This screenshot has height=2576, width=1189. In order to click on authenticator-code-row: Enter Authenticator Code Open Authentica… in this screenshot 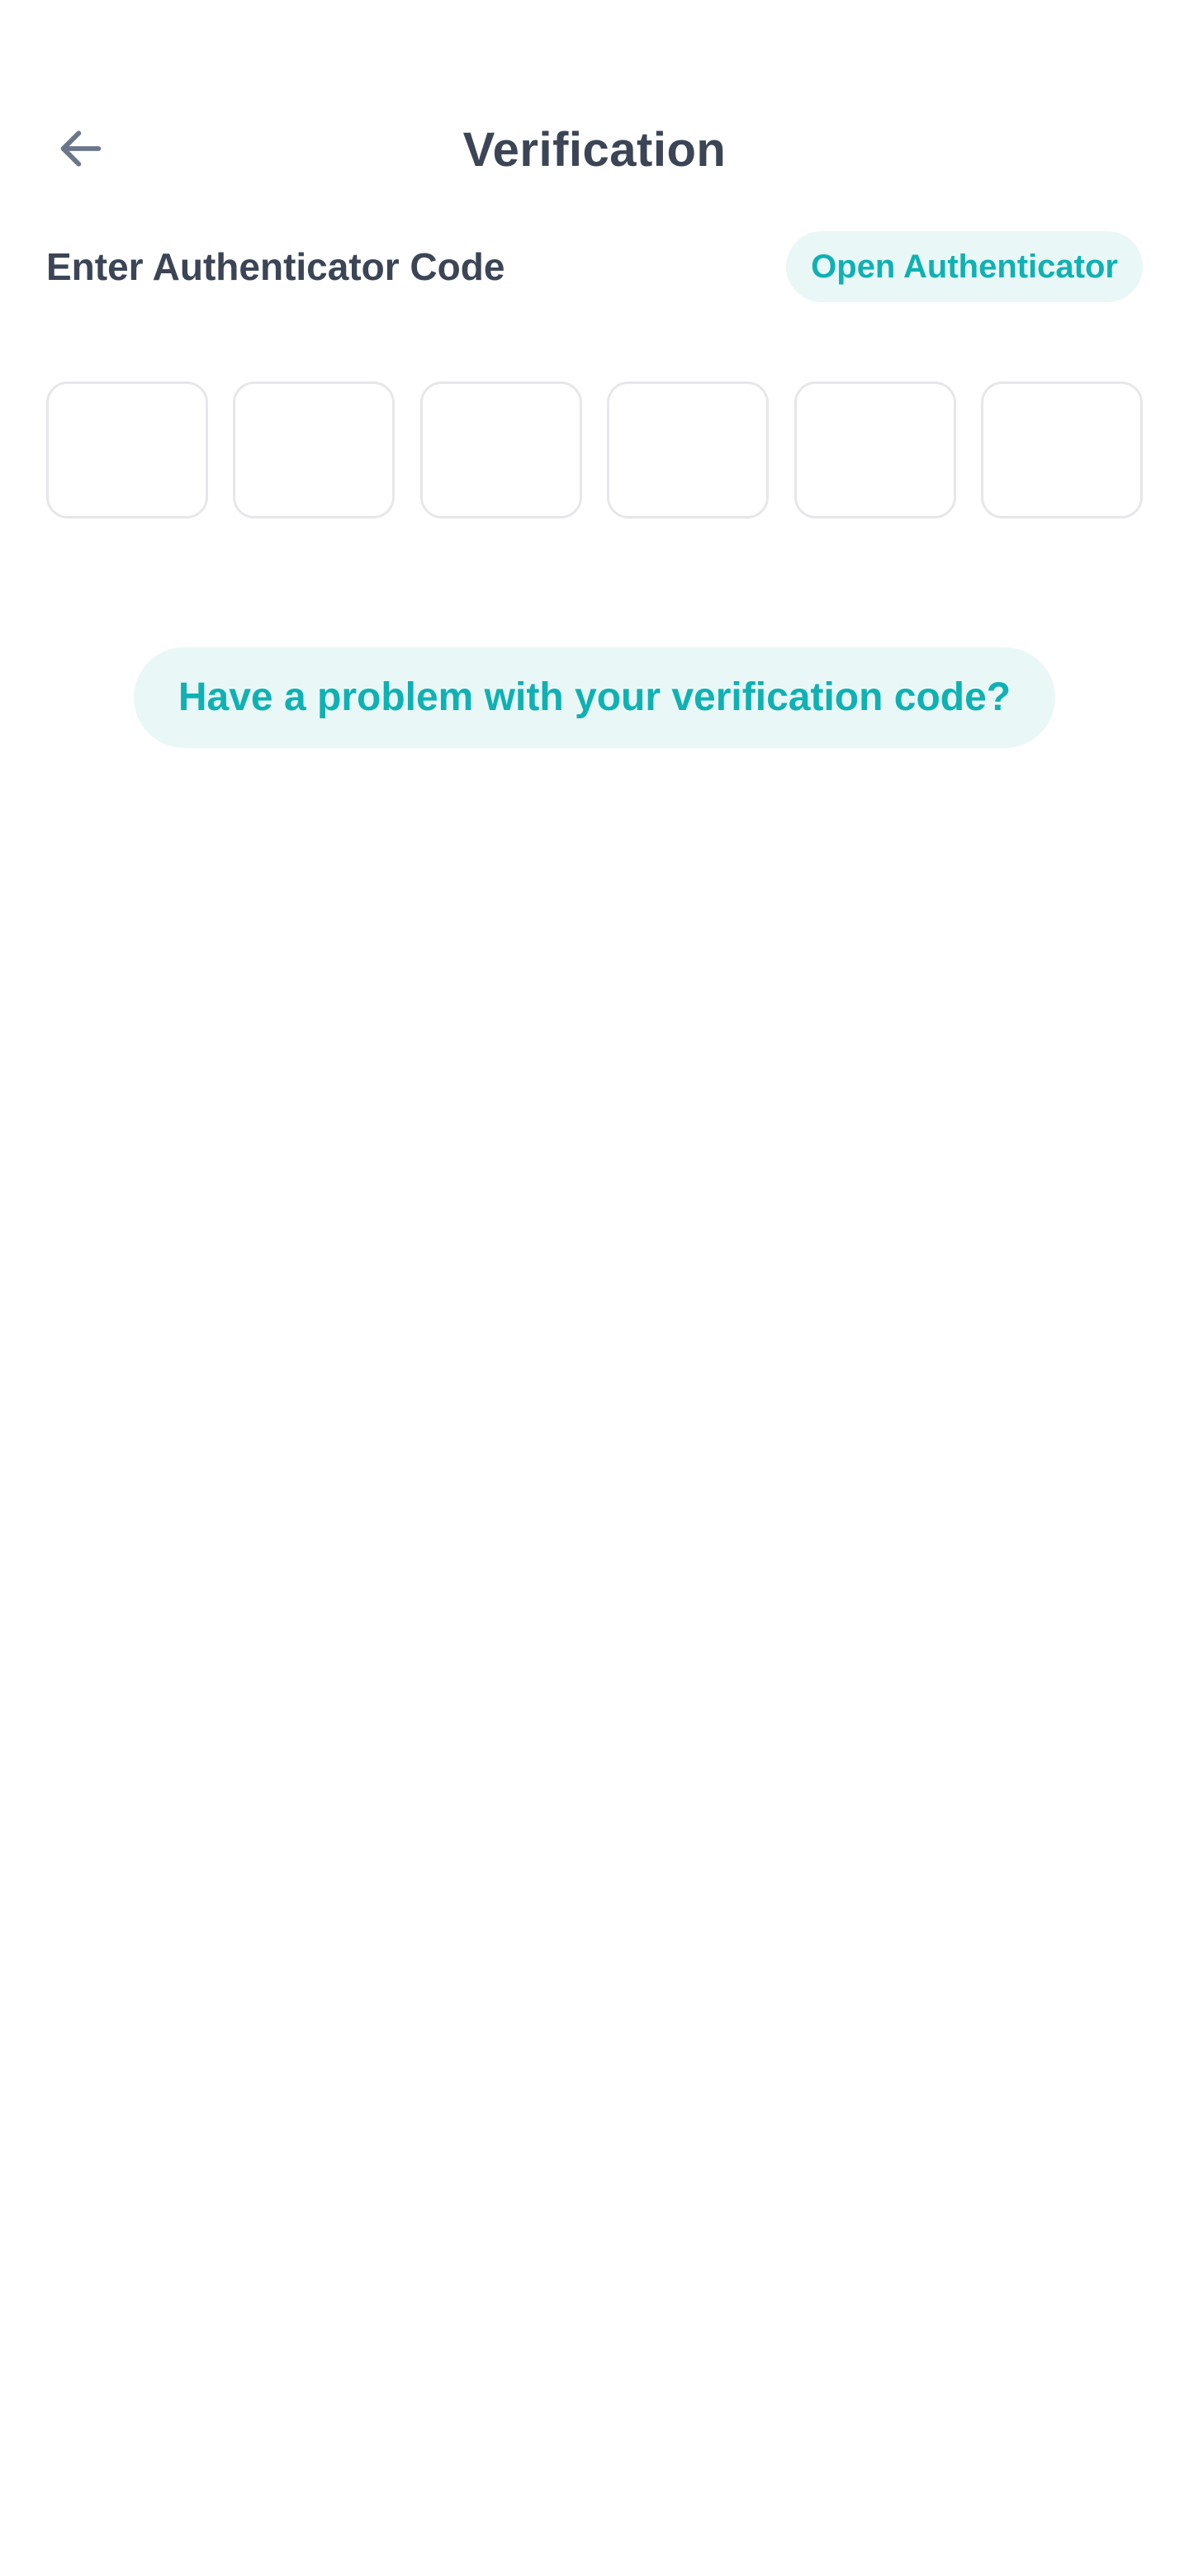, I will do `click(594, 267)`.